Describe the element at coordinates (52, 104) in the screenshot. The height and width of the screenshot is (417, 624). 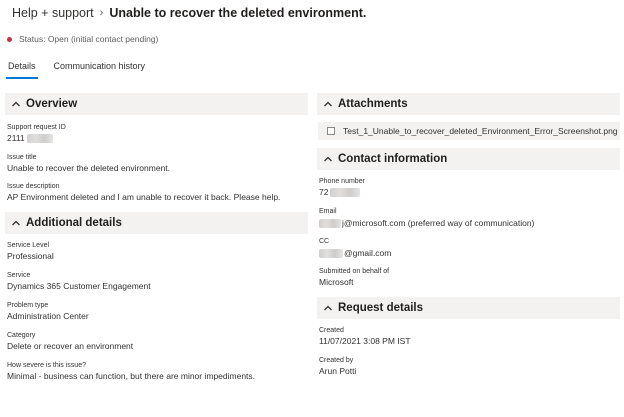
I see `overview-title: Overview` at that location.